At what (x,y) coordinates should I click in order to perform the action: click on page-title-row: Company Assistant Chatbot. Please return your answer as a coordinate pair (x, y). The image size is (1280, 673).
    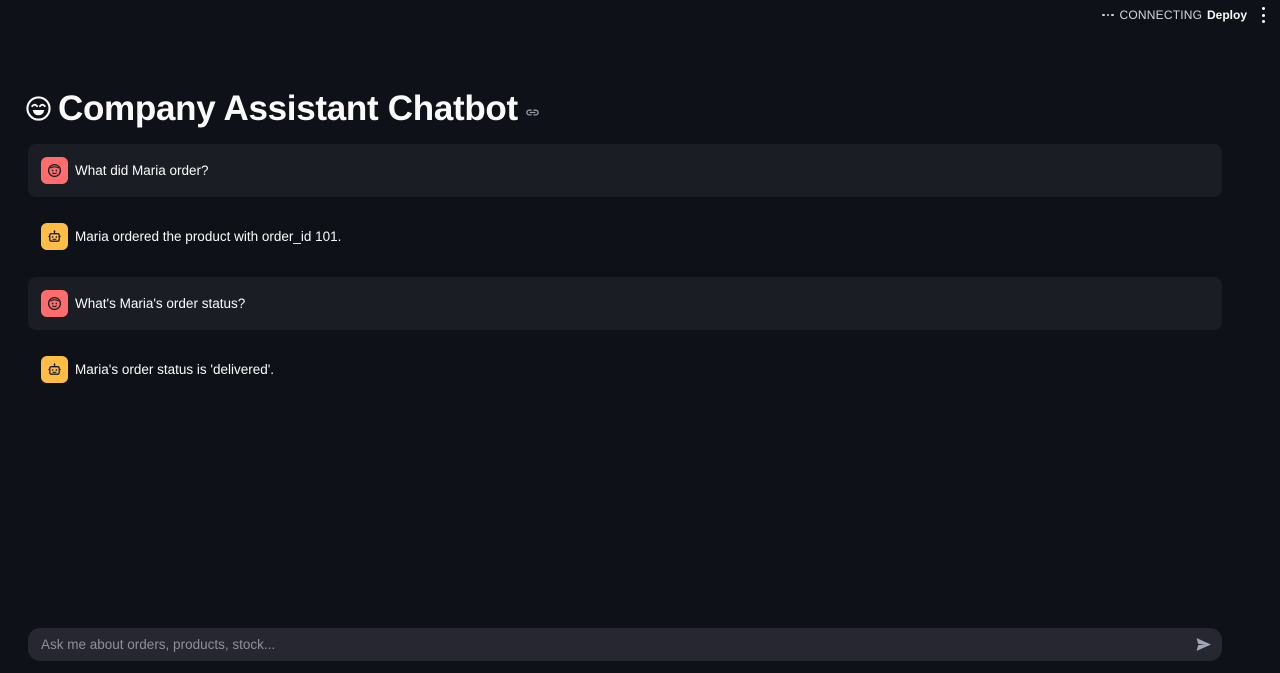
    Looking at the image, I should click on (283, 109).